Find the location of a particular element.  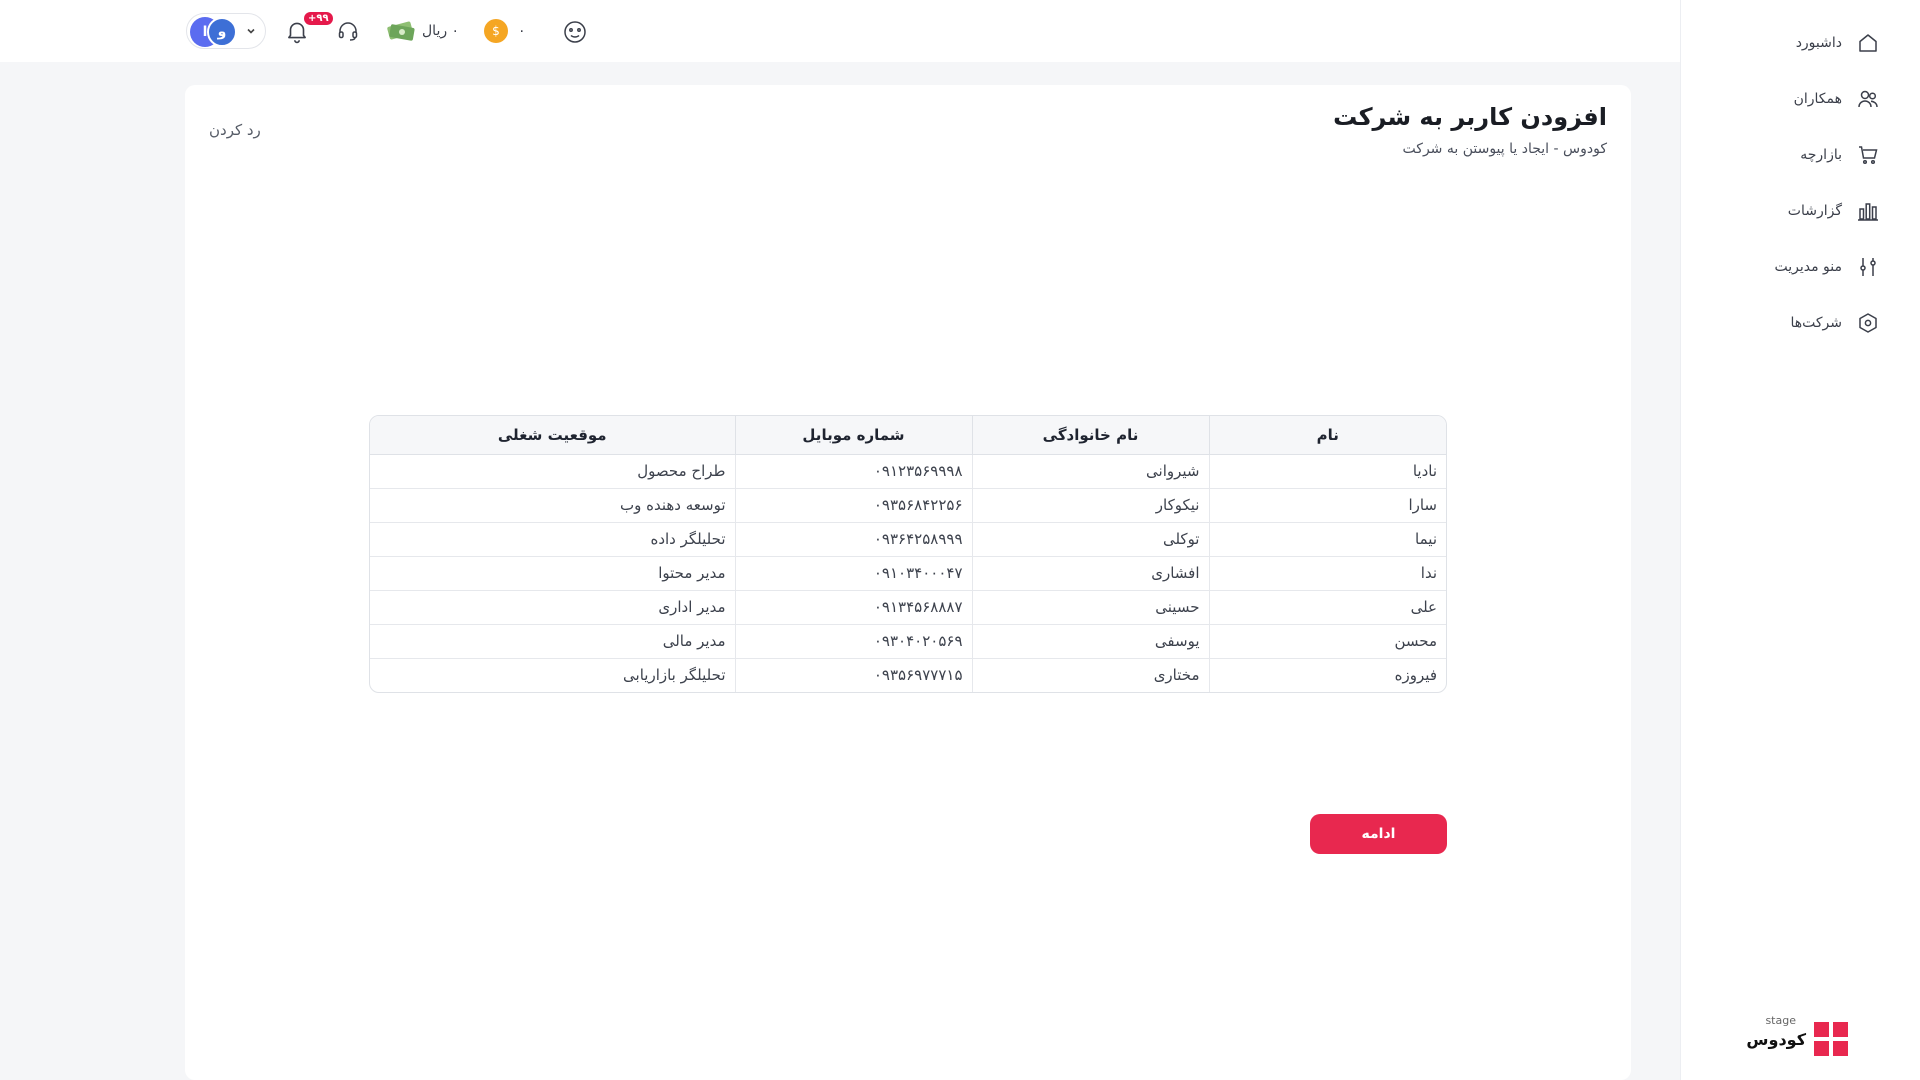

table-row: نادیا شیروانی ۰۹۱۲۳۵۶۹۹۹۸ طراح محصول is located at coordinates (908, 471).